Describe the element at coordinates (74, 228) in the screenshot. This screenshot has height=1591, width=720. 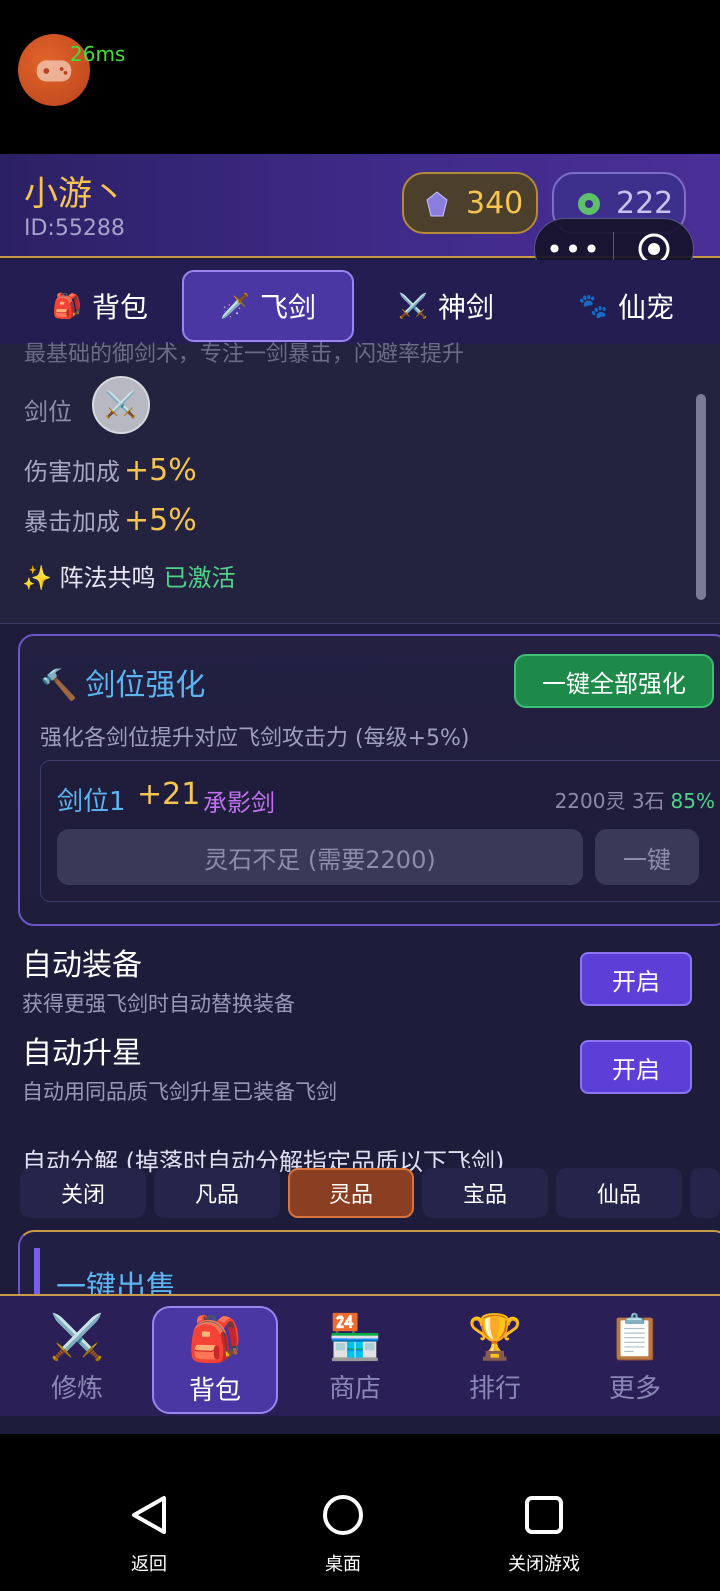
I see `user-id: ID:55288` at that location.